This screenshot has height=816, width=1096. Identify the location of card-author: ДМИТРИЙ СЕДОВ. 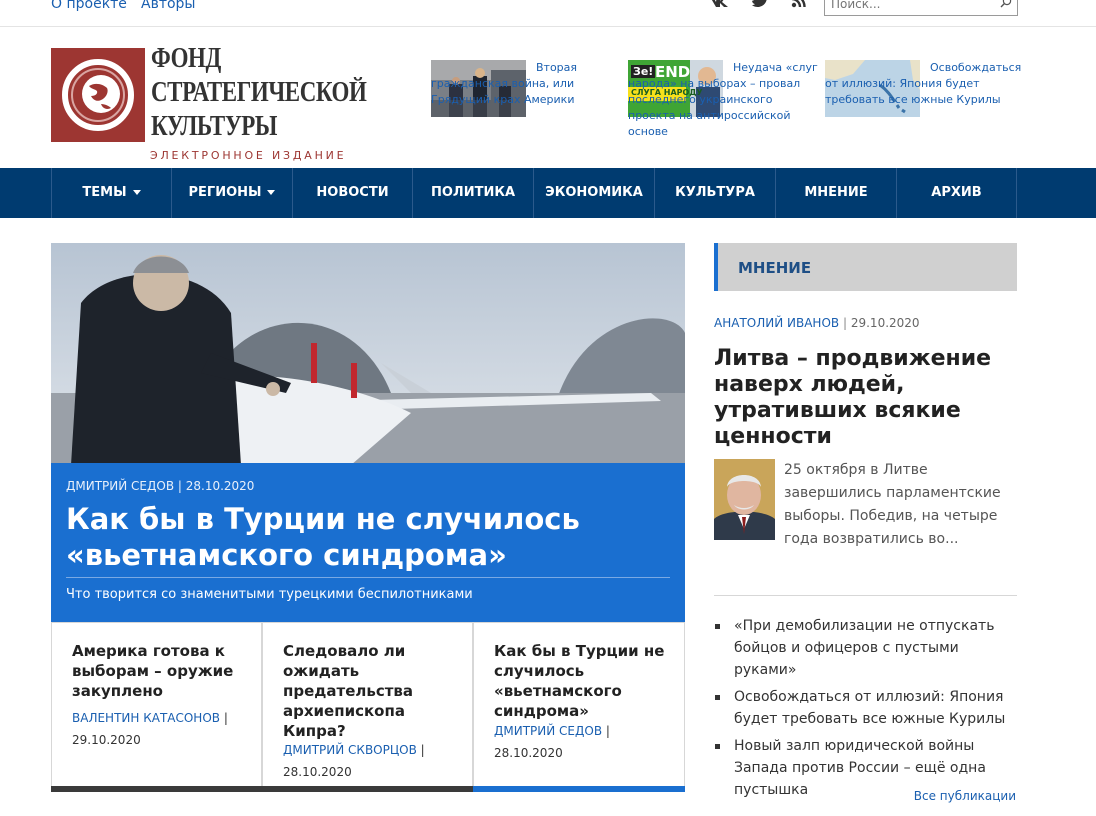
(548, 731).